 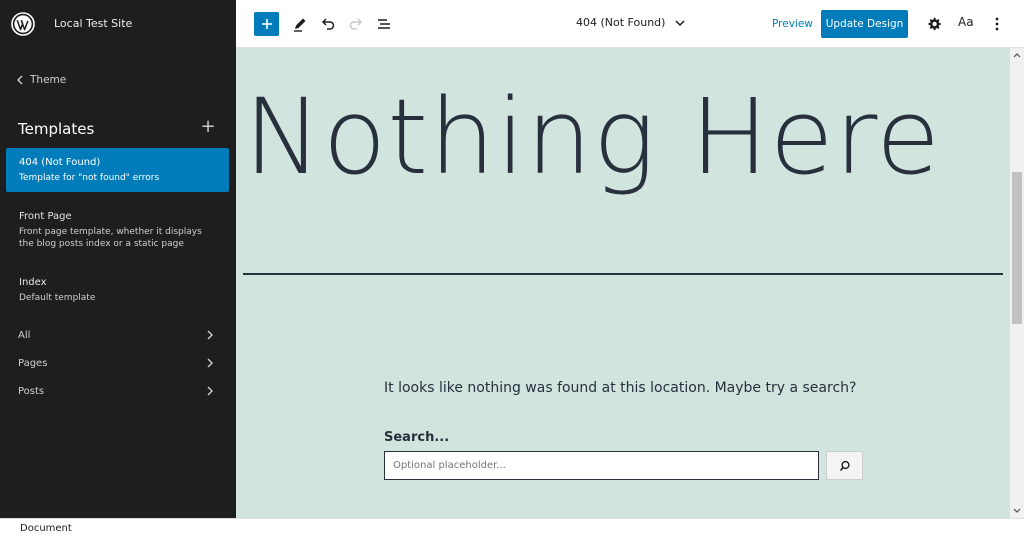 I want to click on chevron-left-icon, so click(x=20, y=80).